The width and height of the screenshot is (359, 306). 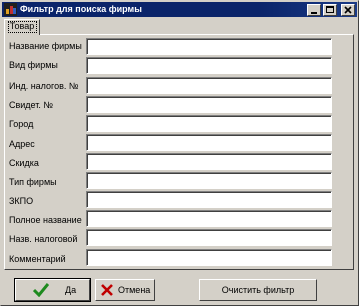 What do you see at coordinates (52, 290) in the screenshot?
I see `ok-button: Да` at bounding box center [52, 290].